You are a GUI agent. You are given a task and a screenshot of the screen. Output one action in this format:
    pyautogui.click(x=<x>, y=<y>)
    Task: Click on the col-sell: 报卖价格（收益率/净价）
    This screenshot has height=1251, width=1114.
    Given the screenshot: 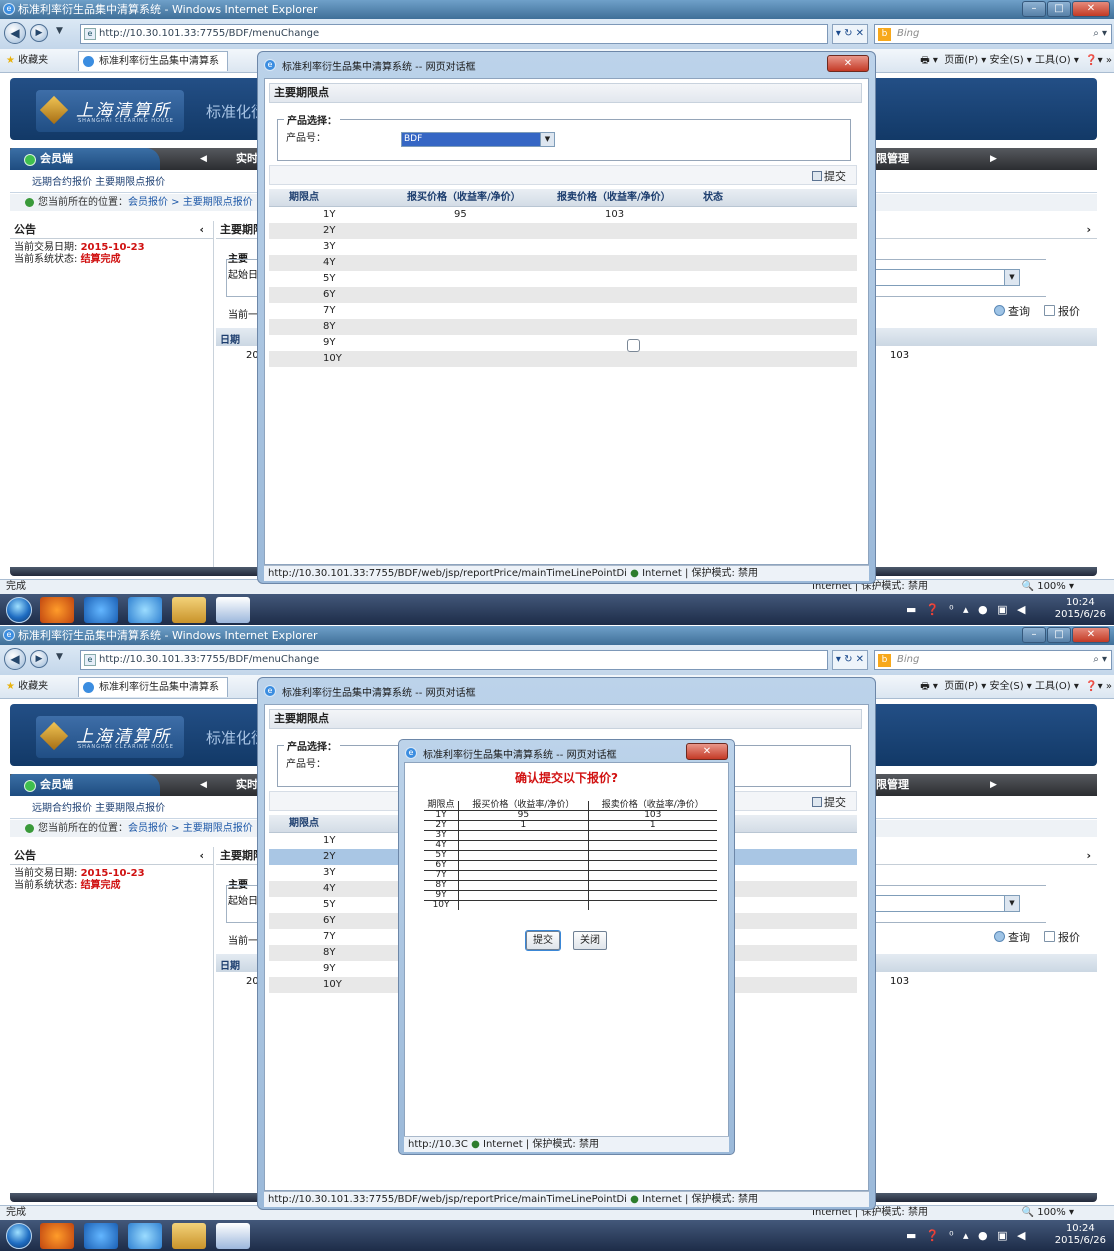 What is the action you would take?
    pyautogui.click(x=614, y=197)
    